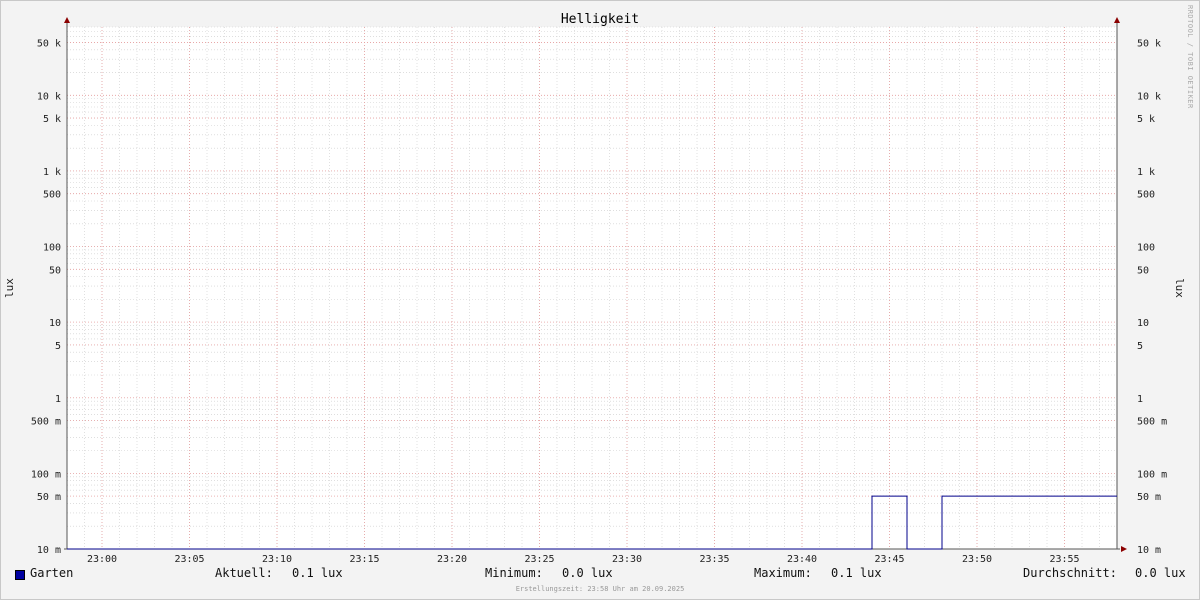 Image resolution: width=1200 pixels, height=600 pixels. I want to click on legend-series-name: Garten, so click(52, 573).